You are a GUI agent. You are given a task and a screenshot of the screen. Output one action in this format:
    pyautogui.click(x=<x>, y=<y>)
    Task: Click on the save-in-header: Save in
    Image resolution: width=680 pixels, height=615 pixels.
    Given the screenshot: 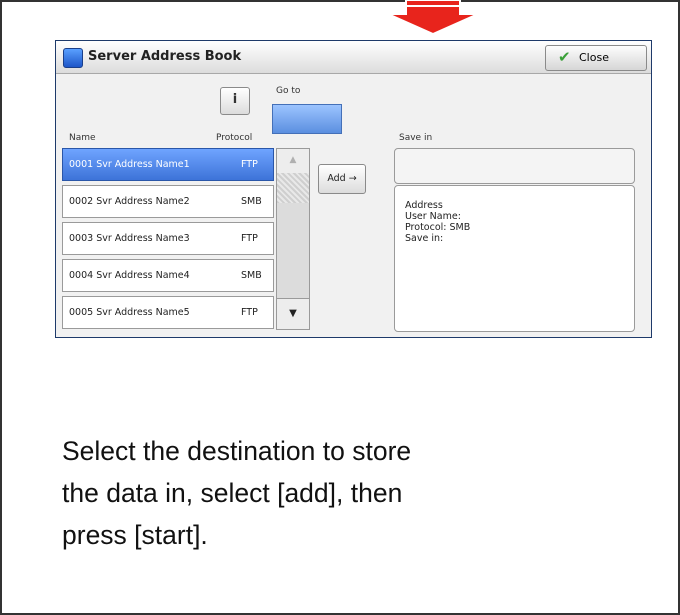 What is the action you would take?
    pyautogui.click(x=416, y=138)
    